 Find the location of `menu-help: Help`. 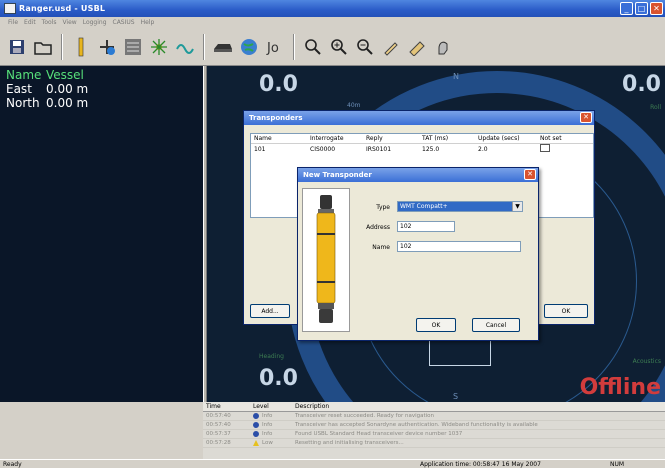

menu-help: Help is located at coordinates (148, 22).